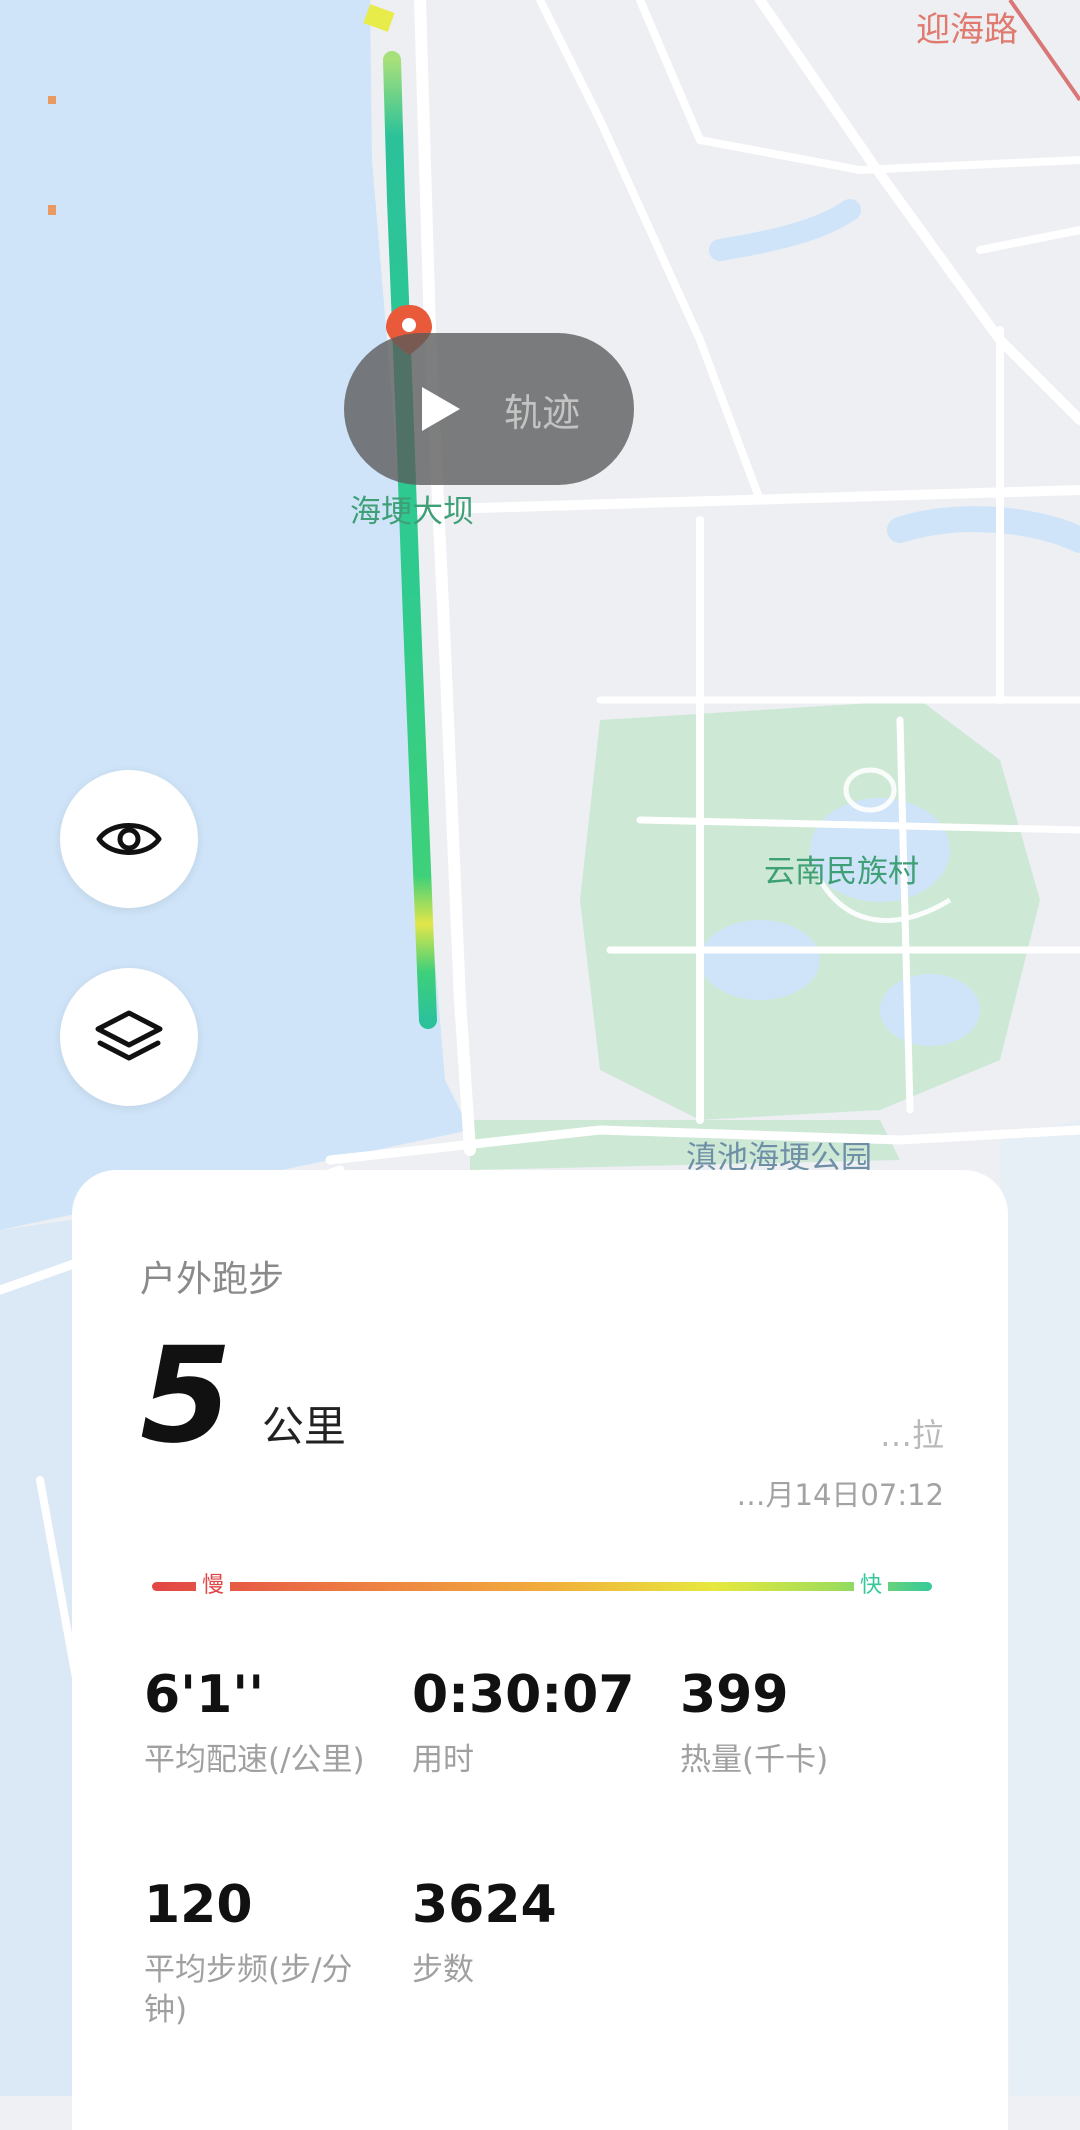  What do you see at coordinates (303, 1426) in the screenshot?
I see `distance-unit: 公里` at bounding box center [303, 1426].